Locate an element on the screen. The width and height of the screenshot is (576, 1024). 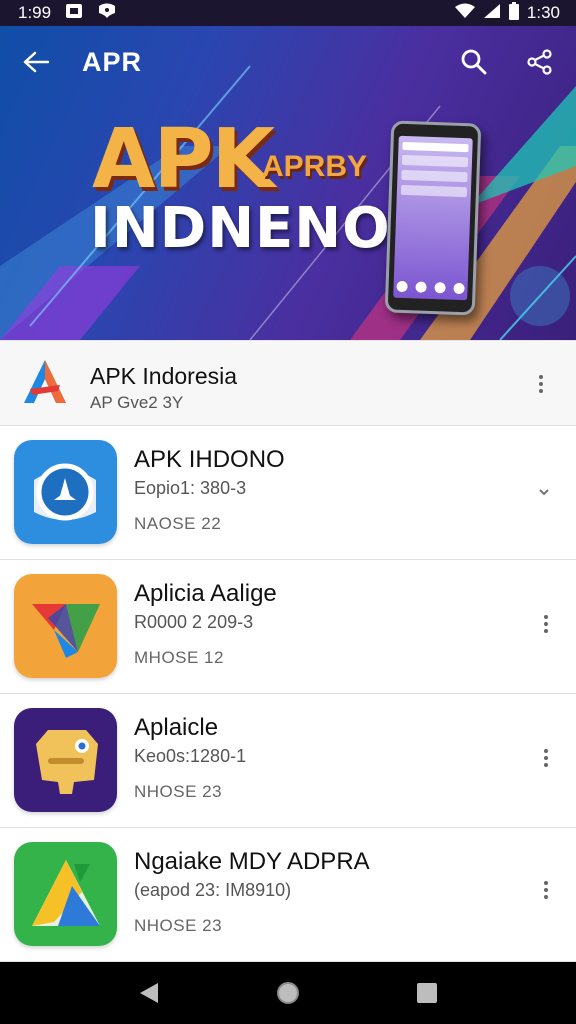
app-name: Ngaiake MDY ADPRA is located at coordinates (252, 861).